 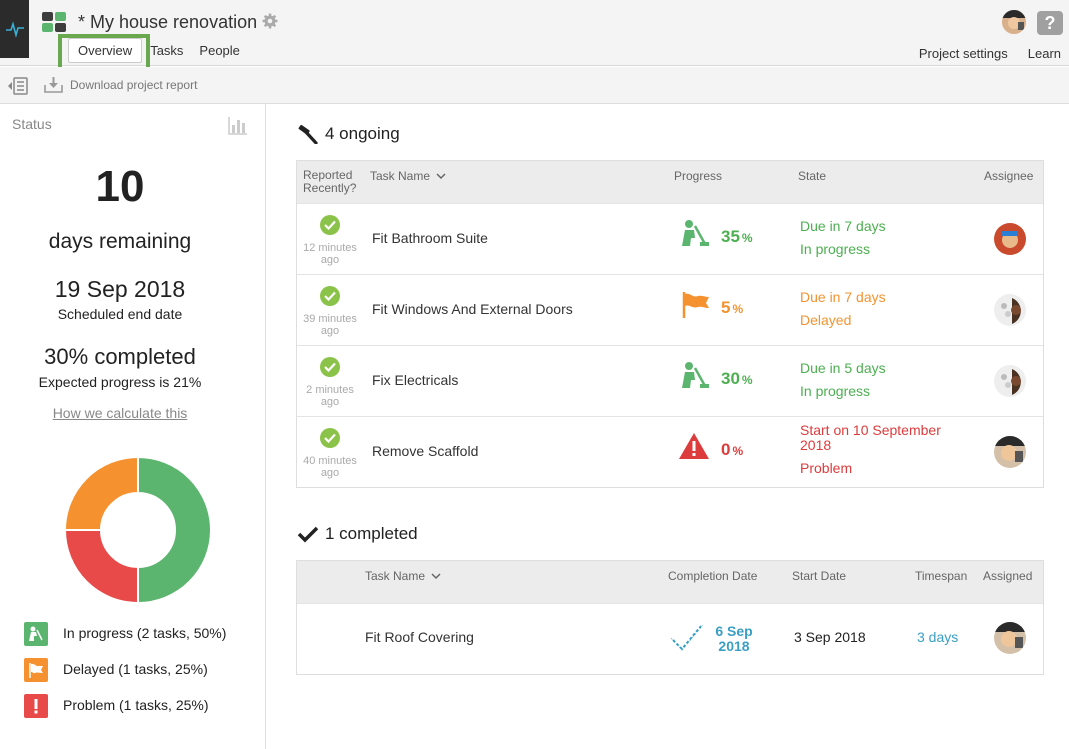 What do you see at coordinates (698, 176) in the screenshot?
I see `progress-header: Progress` at bounding box center [698, 176].